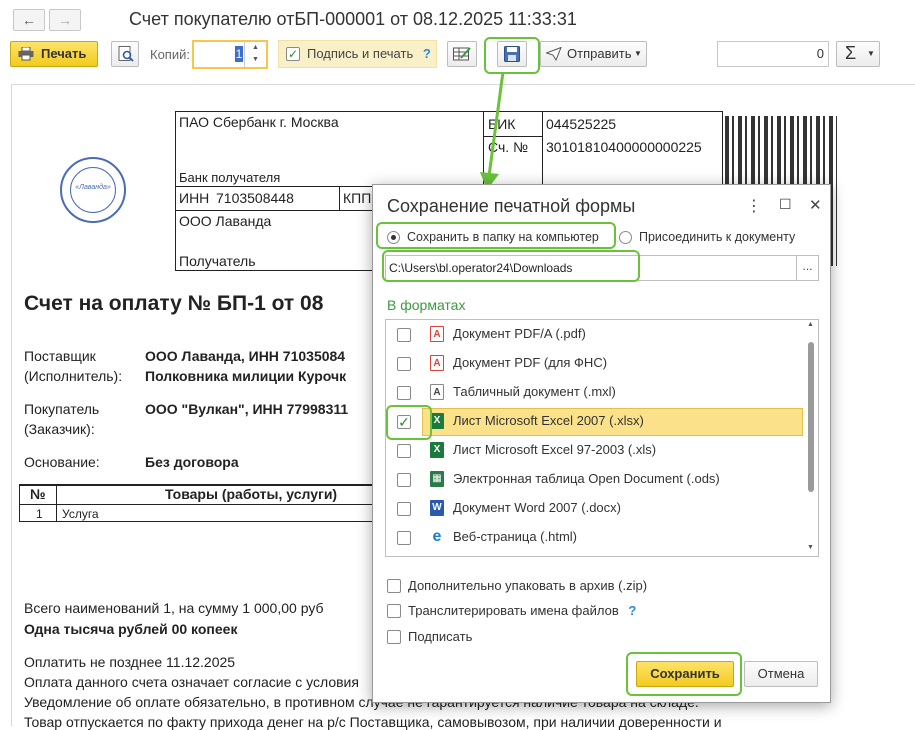 Image resolution: width=915 pixels, height=730 pixels. I want to click on table-left-border, so click(19, 503).